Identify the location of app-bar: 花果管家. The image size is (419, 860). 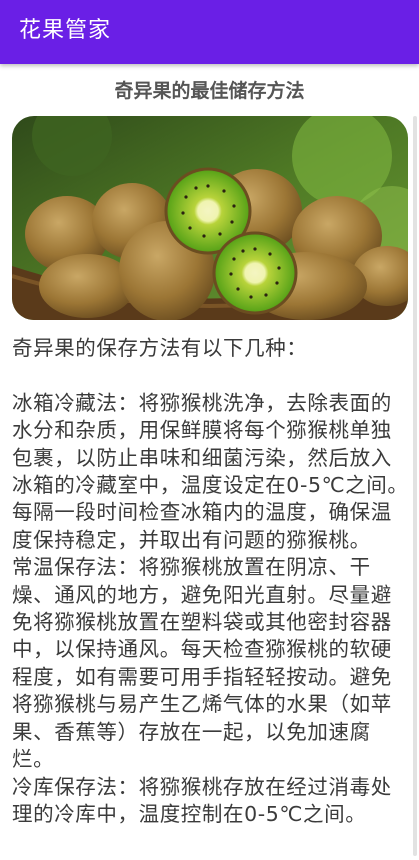
(209, 32).